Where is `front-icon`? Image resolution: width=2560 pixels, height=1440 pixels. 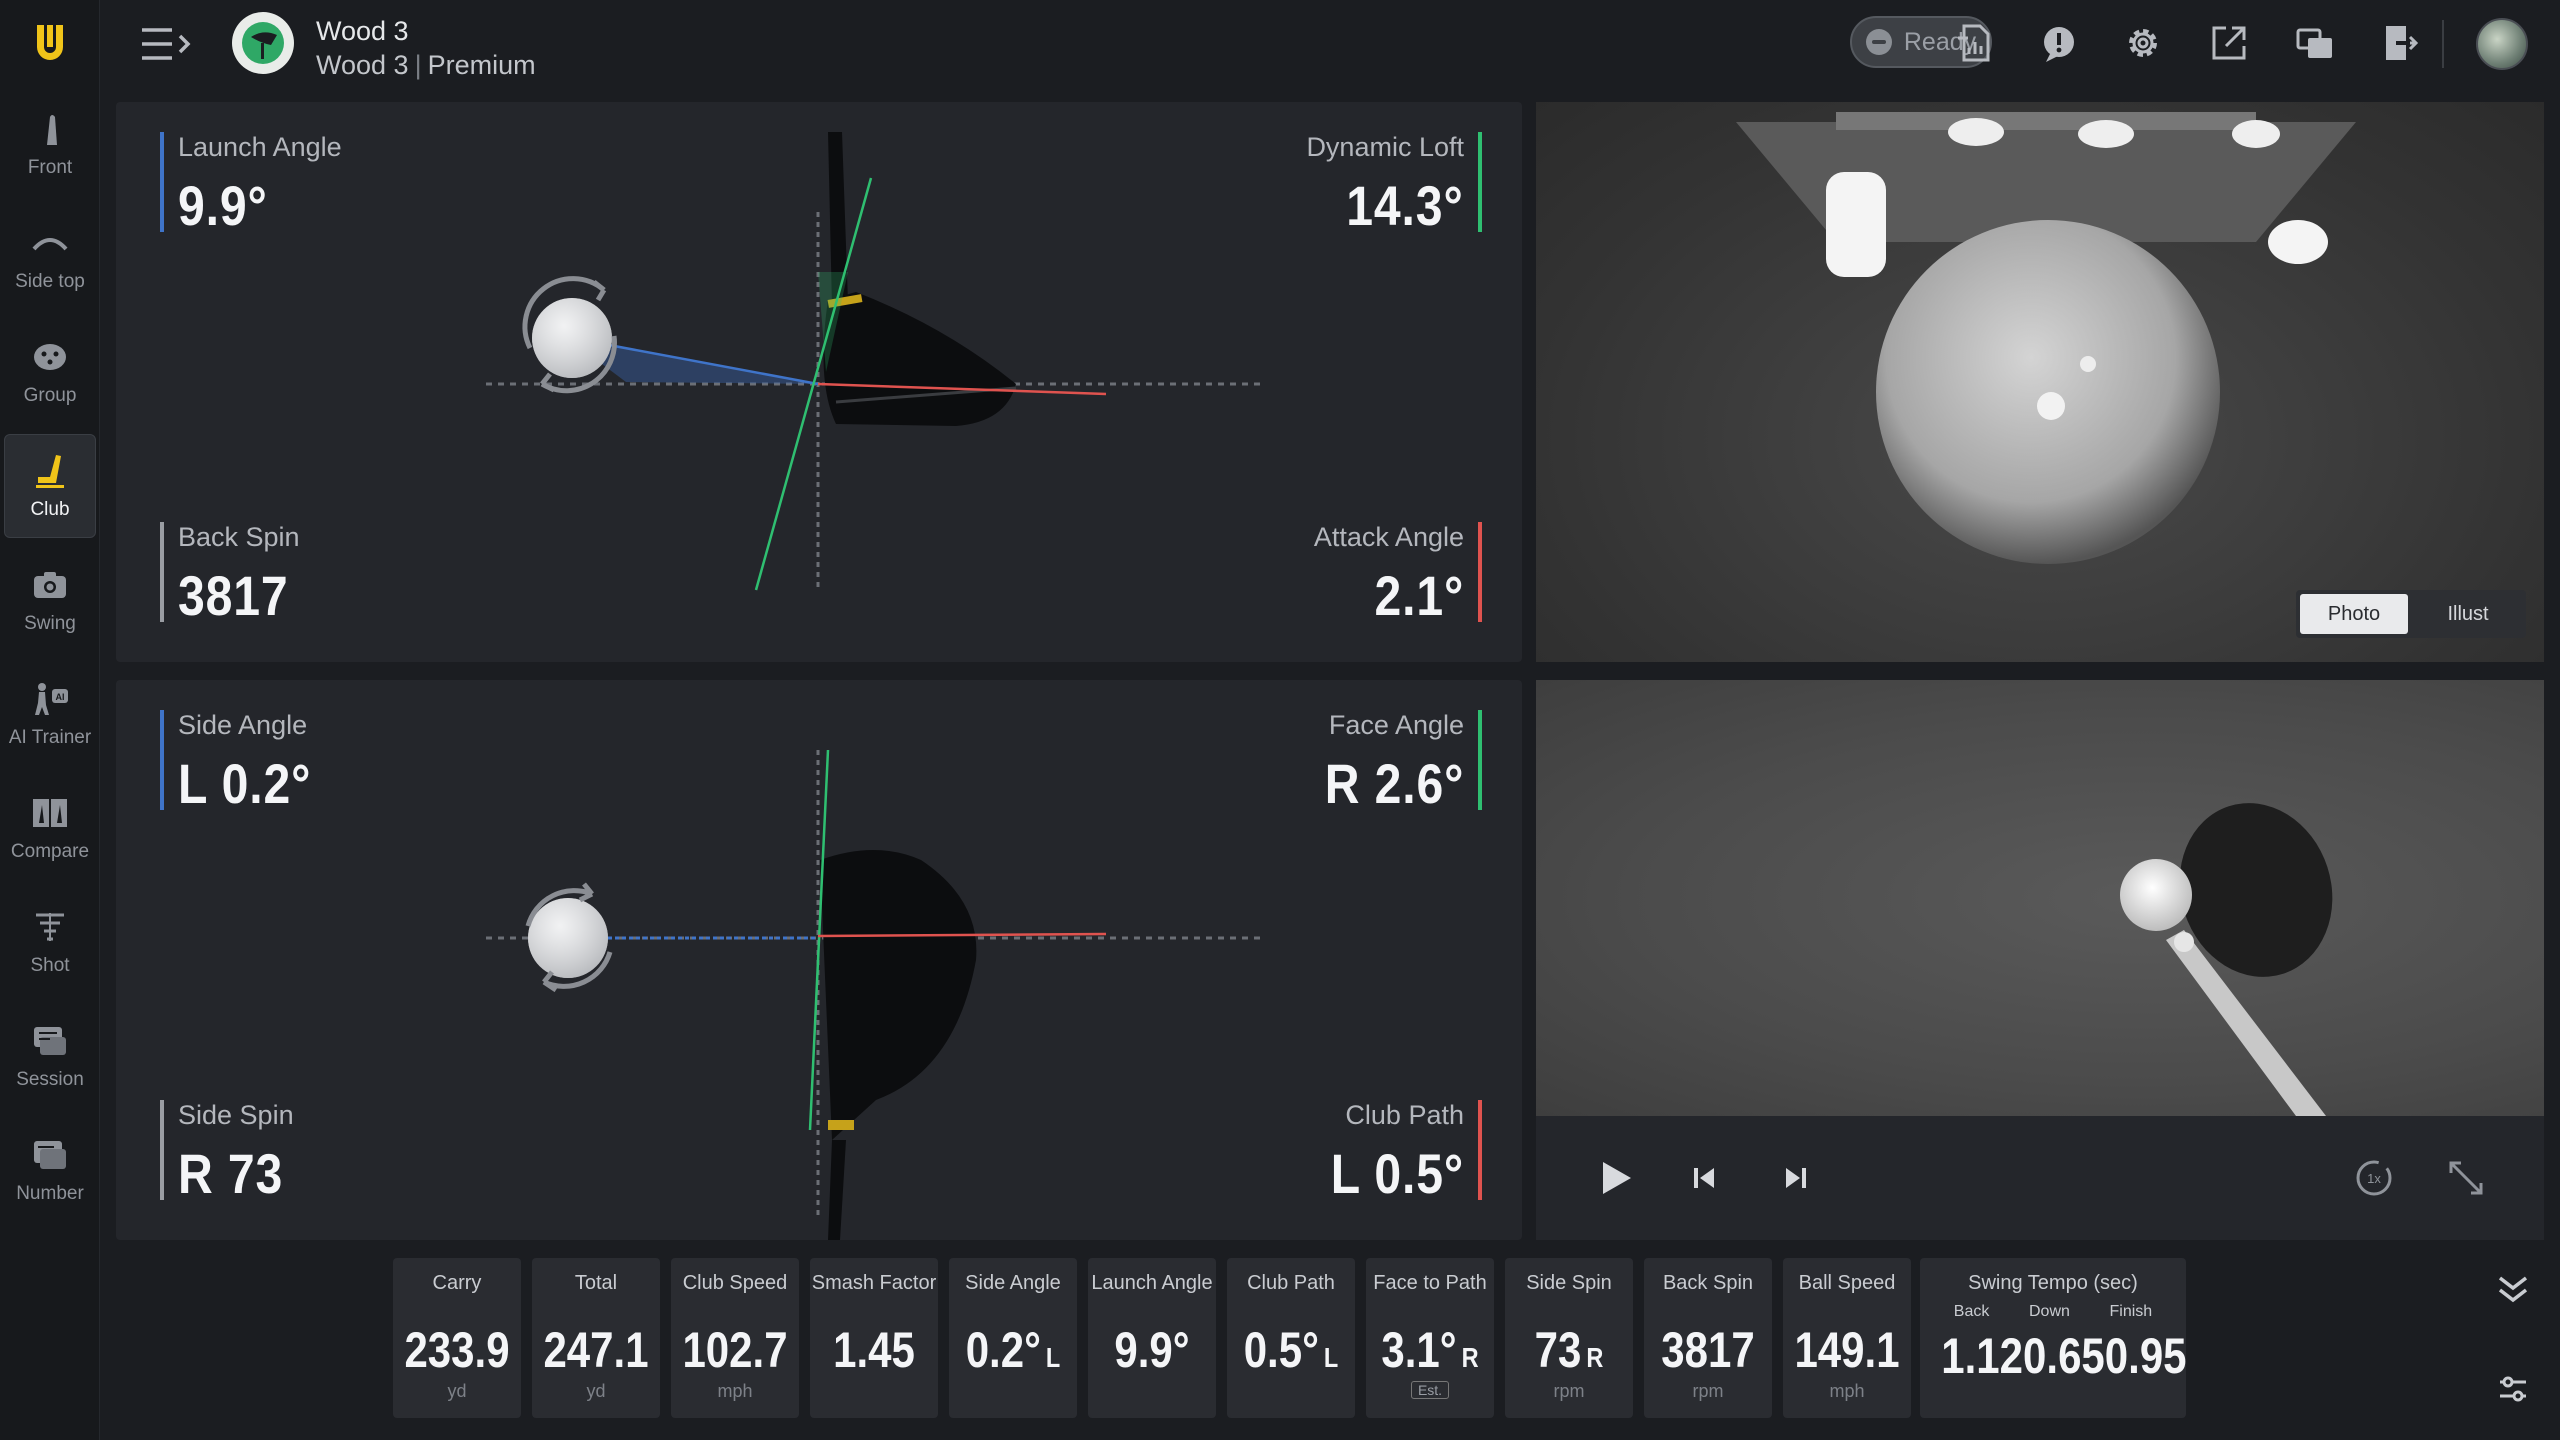 front-icon is located at coordinates (52, 130).